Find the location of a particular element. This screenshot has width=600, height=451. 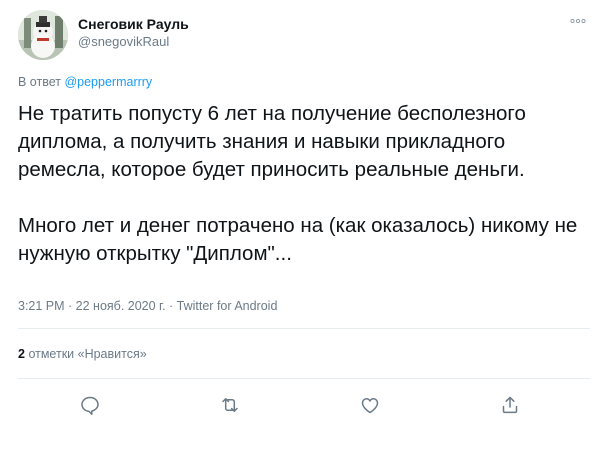

likes-summary: 2 отметки «Нравится» is located at coordinates (82, 354).